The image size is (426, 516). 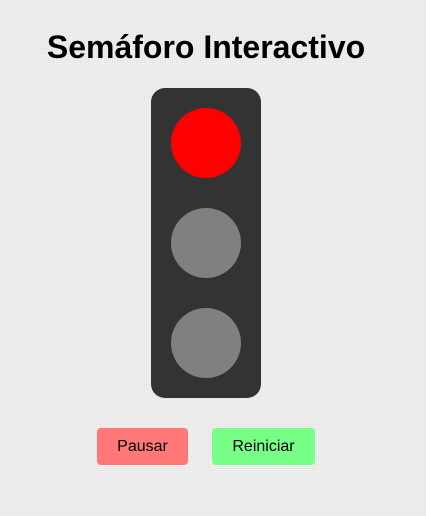 I want to click on yellow-light, so click(x=206, y=243).